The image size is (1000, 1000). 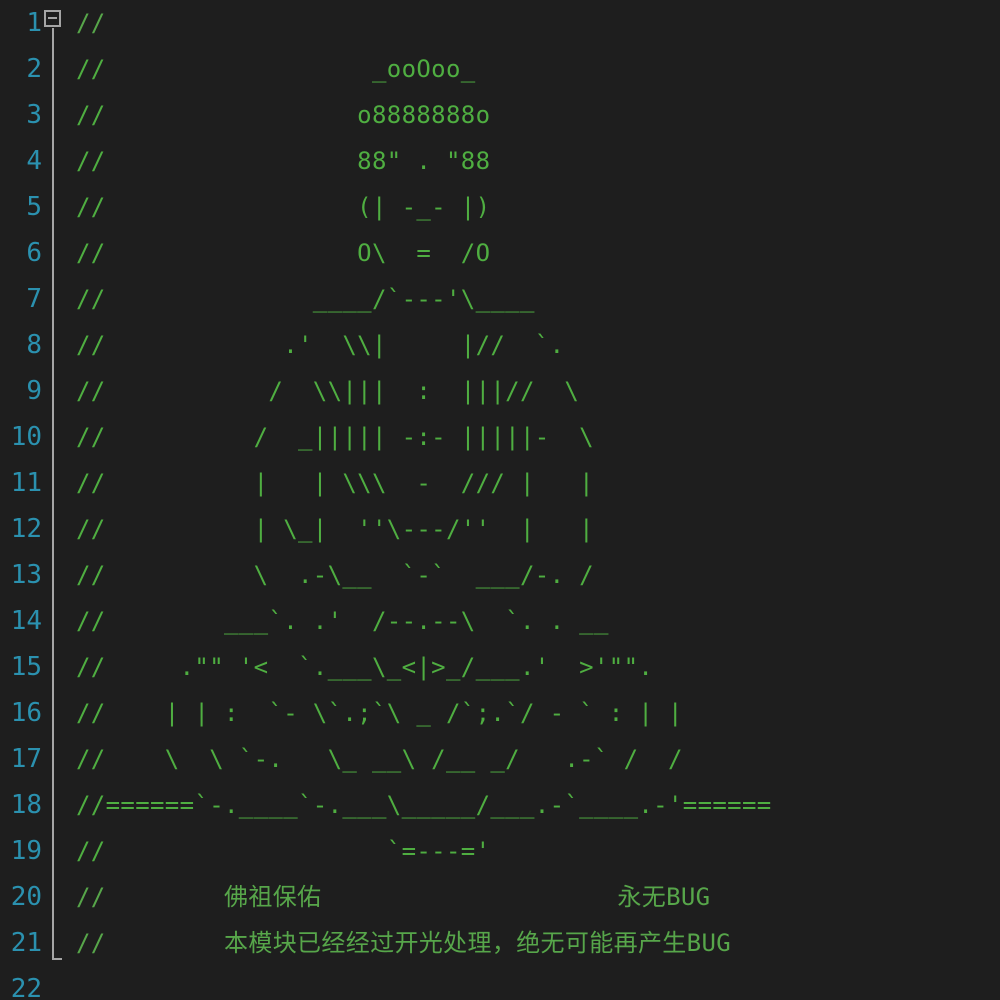 I want to click on code-line: // 88" . "88, so click(x=283, y=161).